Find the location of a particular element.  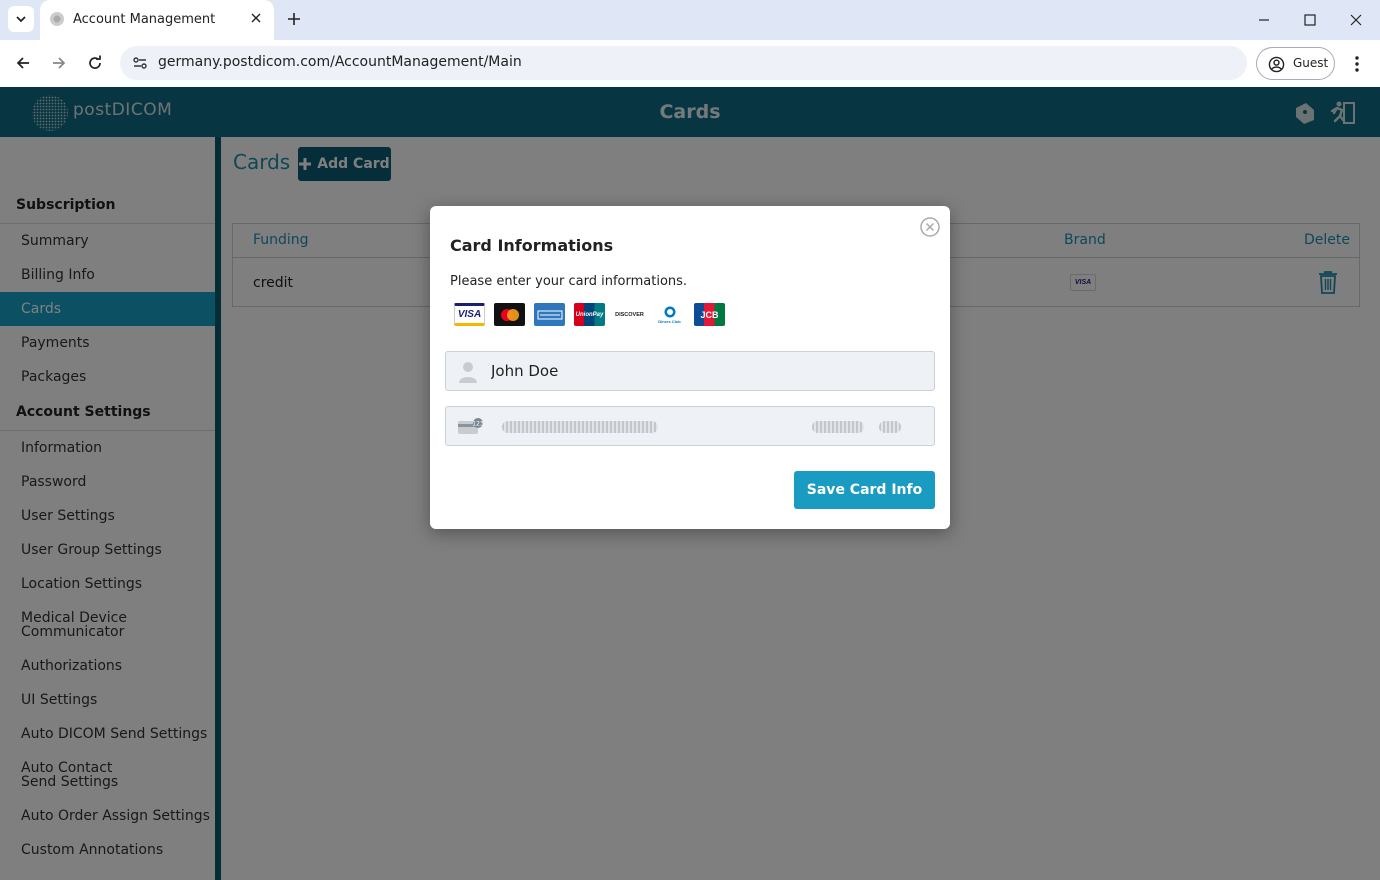

close-window-button is located at coordinates (1356, 20).